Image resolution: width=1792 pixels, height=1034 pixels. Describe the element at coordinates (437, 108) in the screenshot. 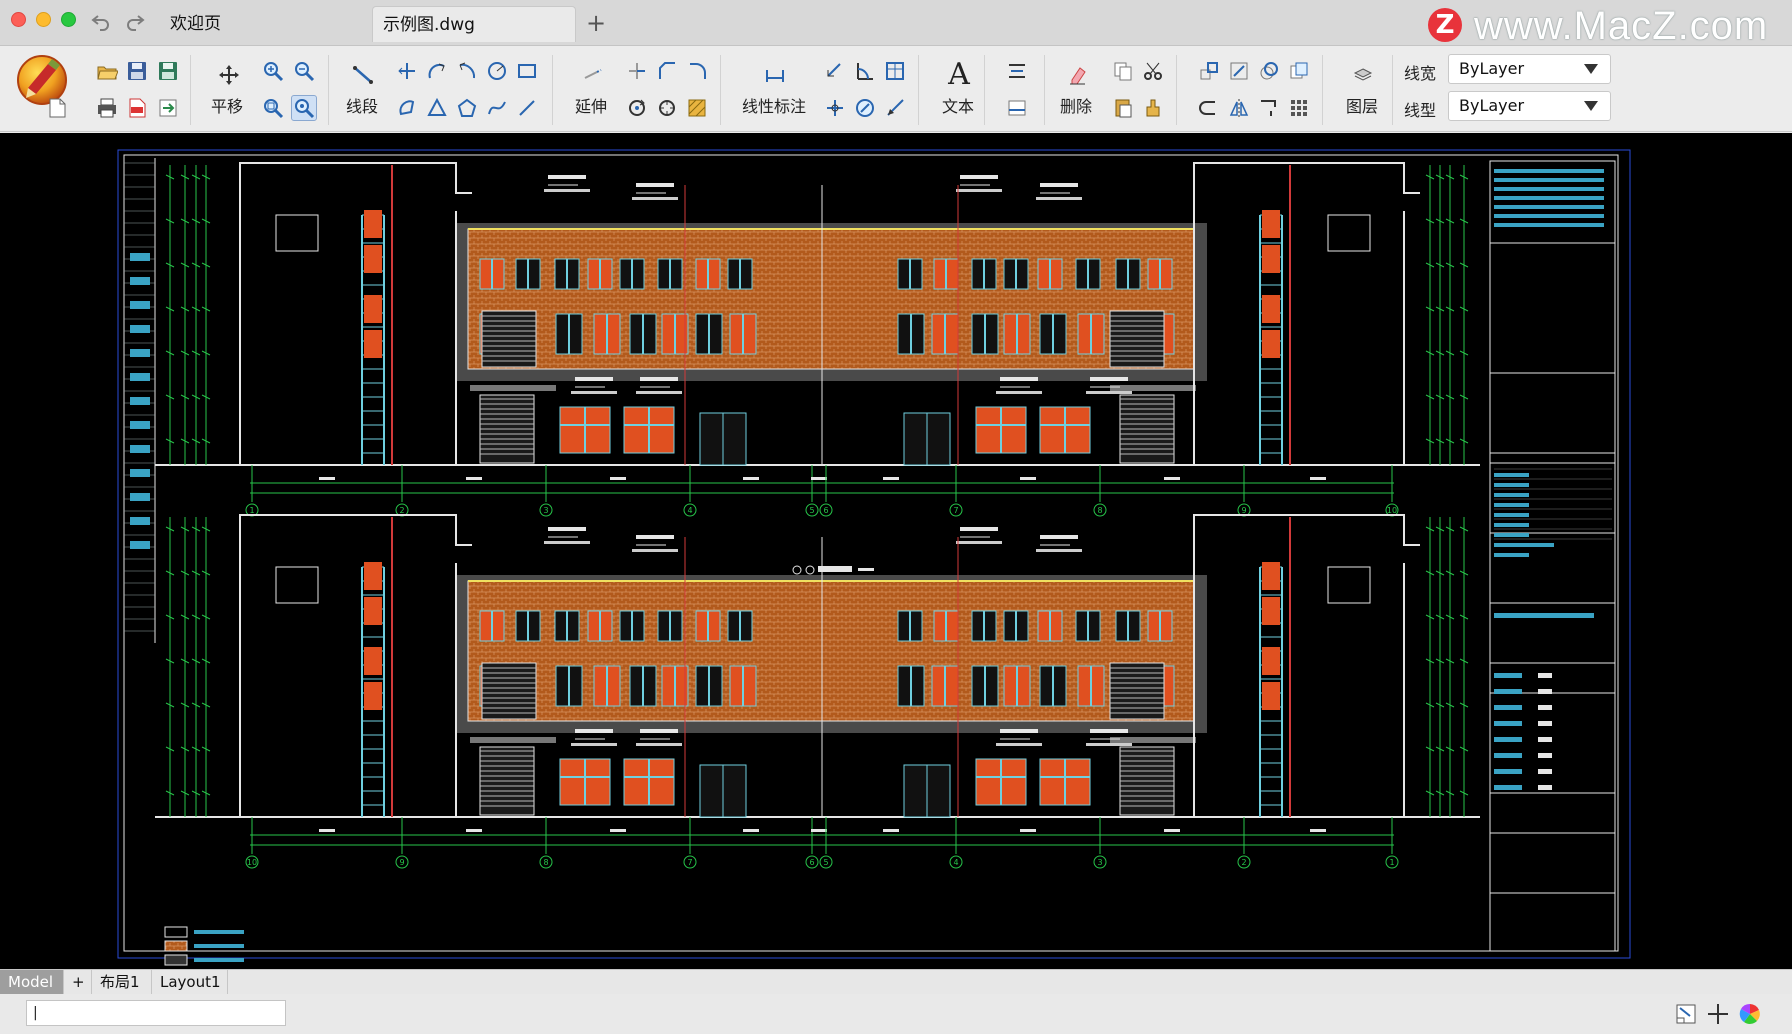

I see `triangle-icon` at that location.